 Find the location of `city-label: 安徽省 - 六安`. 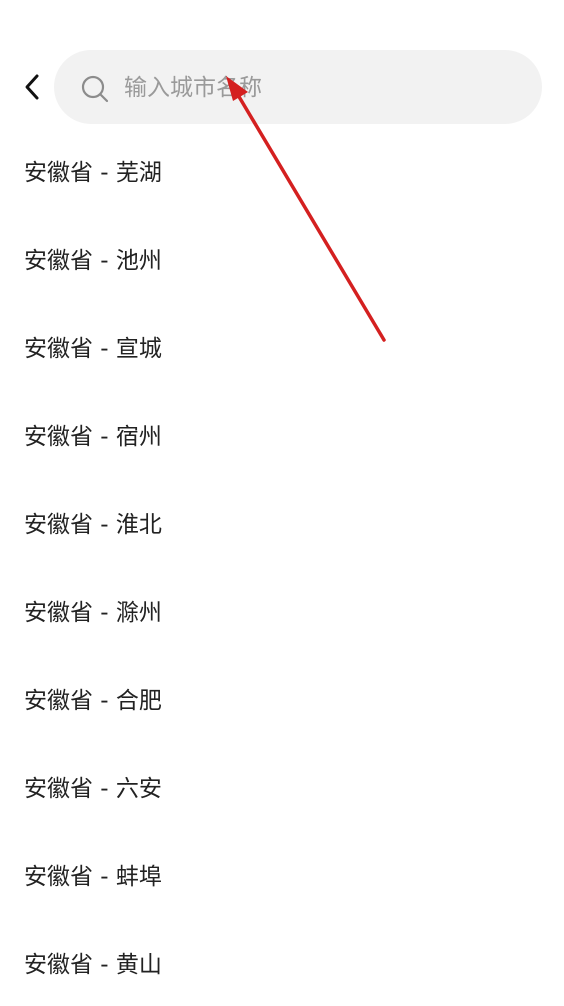

city-label: 安徽省 - 六安 is located at coordinates (93, 789).